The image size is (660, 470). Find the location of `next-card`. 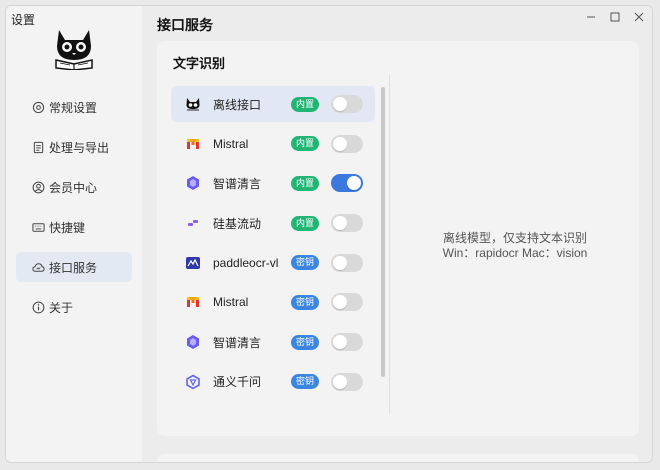

next-card is located at coordinates (398, 458).